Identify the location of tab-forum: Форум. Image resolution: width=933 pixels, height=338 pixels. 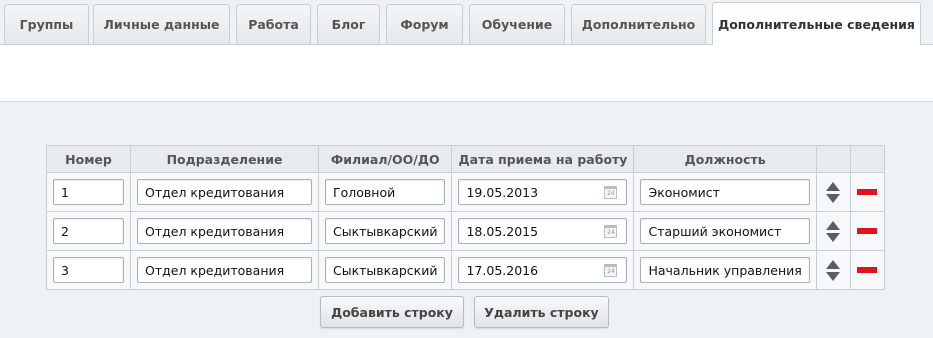
(424, 24).